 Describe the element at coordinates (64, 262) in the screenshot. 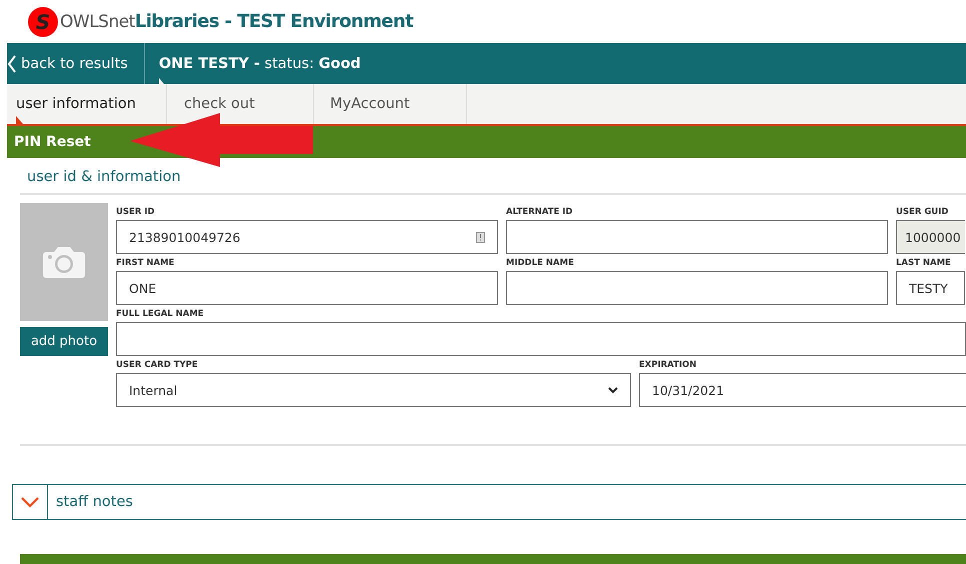

I see `camera-icon` at that location.